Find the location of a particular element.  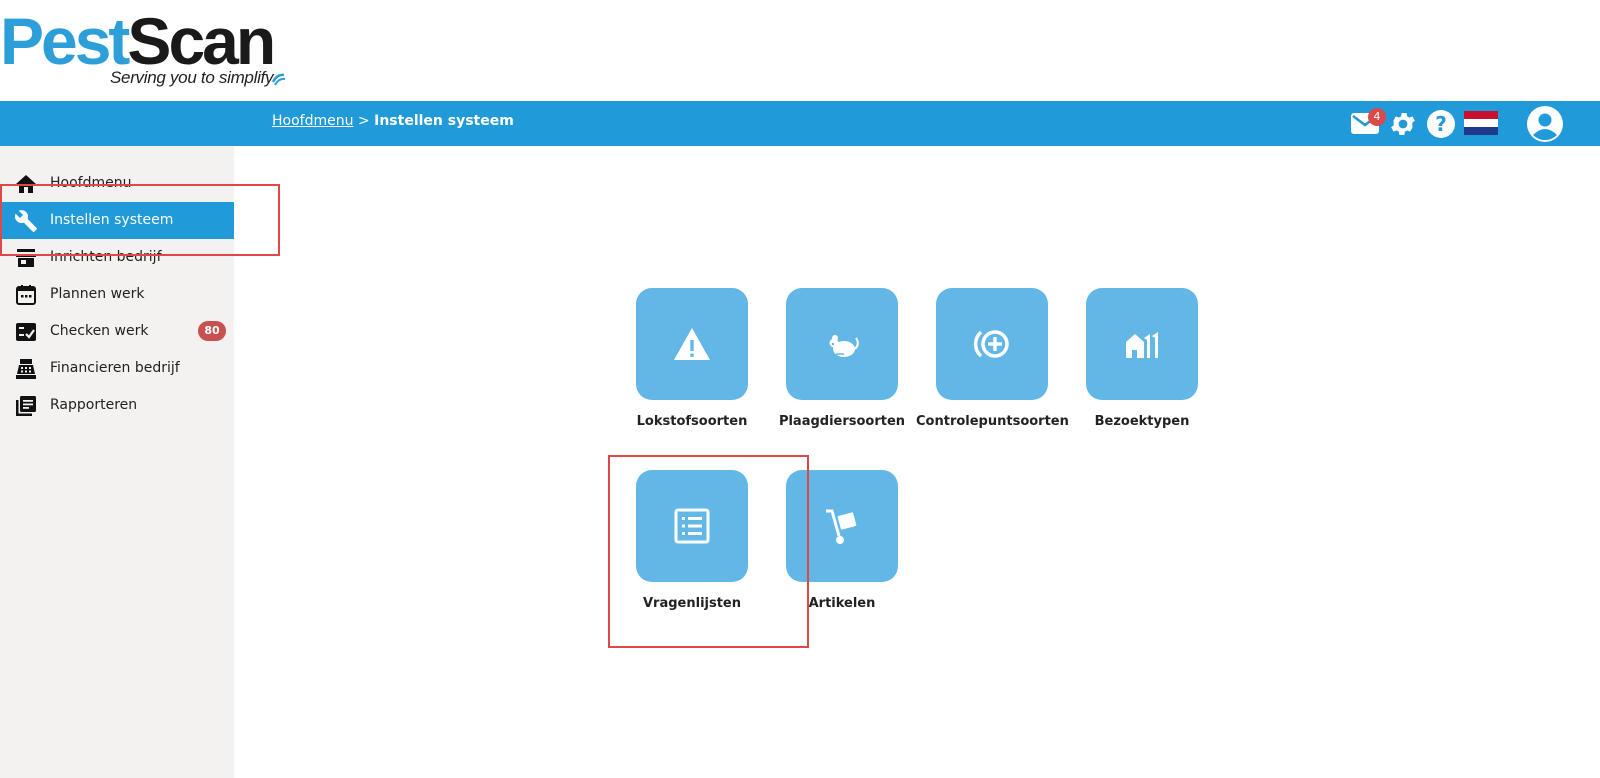

sidebar-item-label: Hoofdmenu is located at coordinates (91, 183).